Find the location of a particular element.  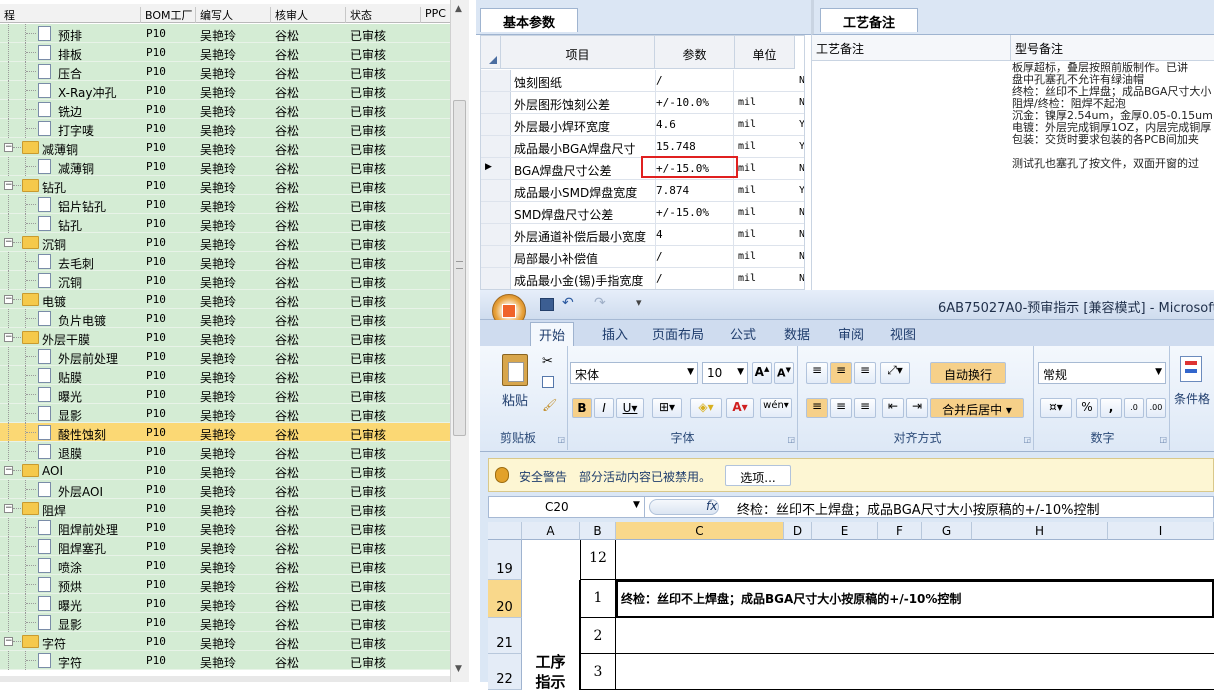

column-header: A is located at coordinates (551, 531).